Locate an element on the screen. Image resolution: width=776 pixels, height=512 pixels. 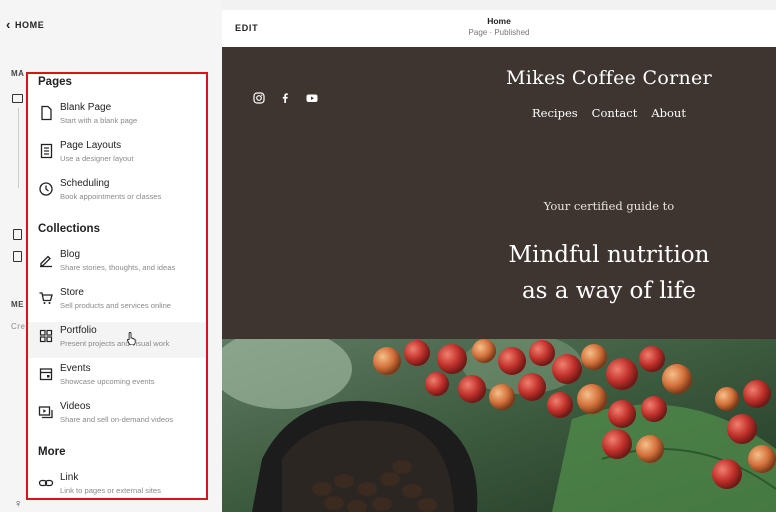
hero-headline-line: as a way of life is located at coordinates (609, 291).